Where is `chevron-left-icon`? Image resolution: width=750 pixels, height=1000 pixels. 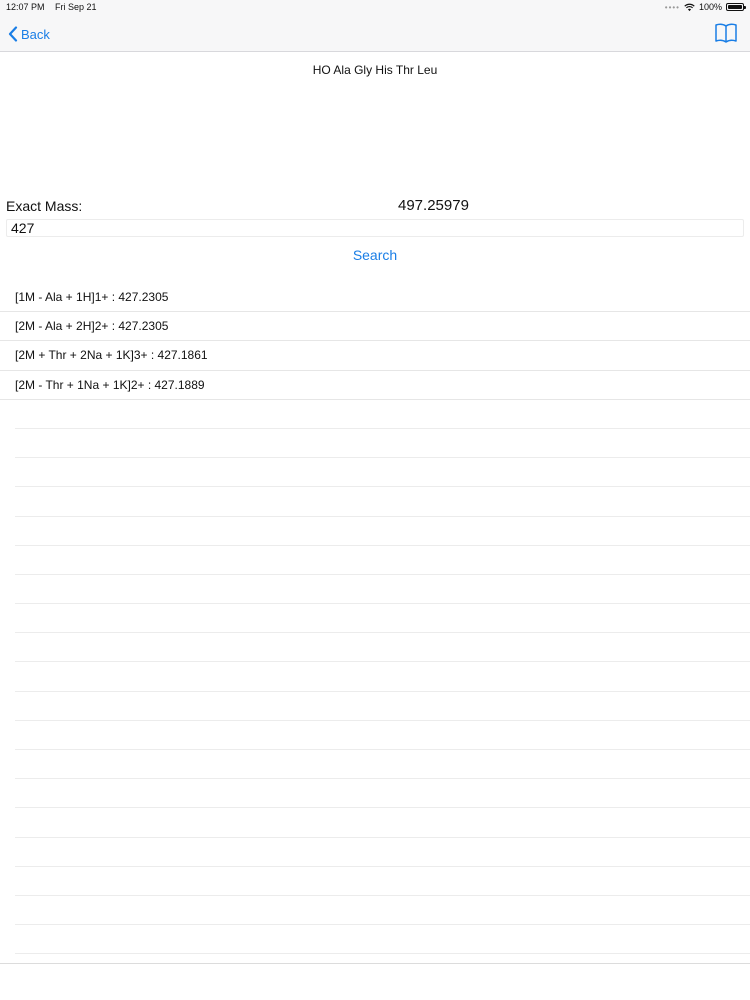
chevron-left-icon is located at coordinates (13, 34).